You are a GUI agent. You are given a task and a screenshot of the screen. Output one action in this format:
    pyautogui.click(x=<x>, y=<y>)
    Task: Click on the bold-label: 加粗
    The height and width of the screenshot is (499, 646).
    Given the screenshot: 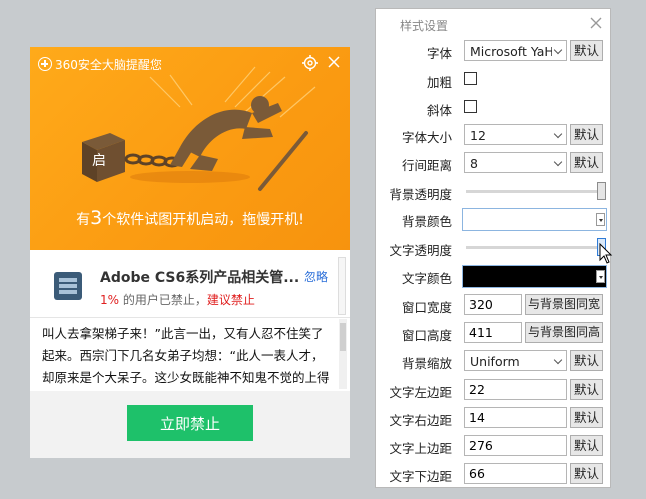 What is the action you would take?
    pyautogui.click(x=439, y=82)
    